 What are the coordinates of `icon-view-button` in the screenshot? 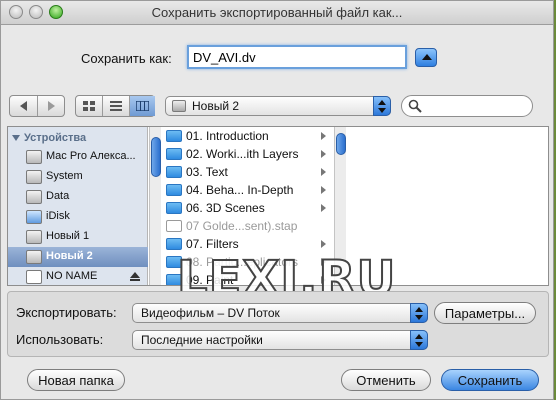 It's located at (89, 106).